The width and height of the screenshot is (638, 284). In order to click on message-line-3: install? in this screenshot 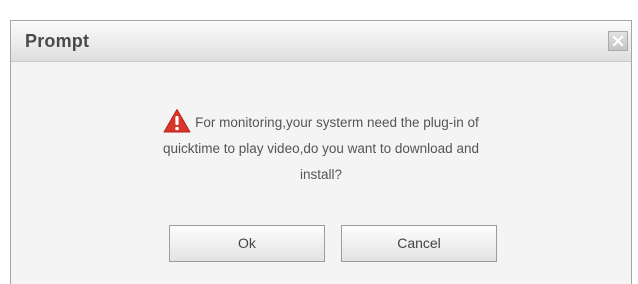, I will do `click(321, 174)`.